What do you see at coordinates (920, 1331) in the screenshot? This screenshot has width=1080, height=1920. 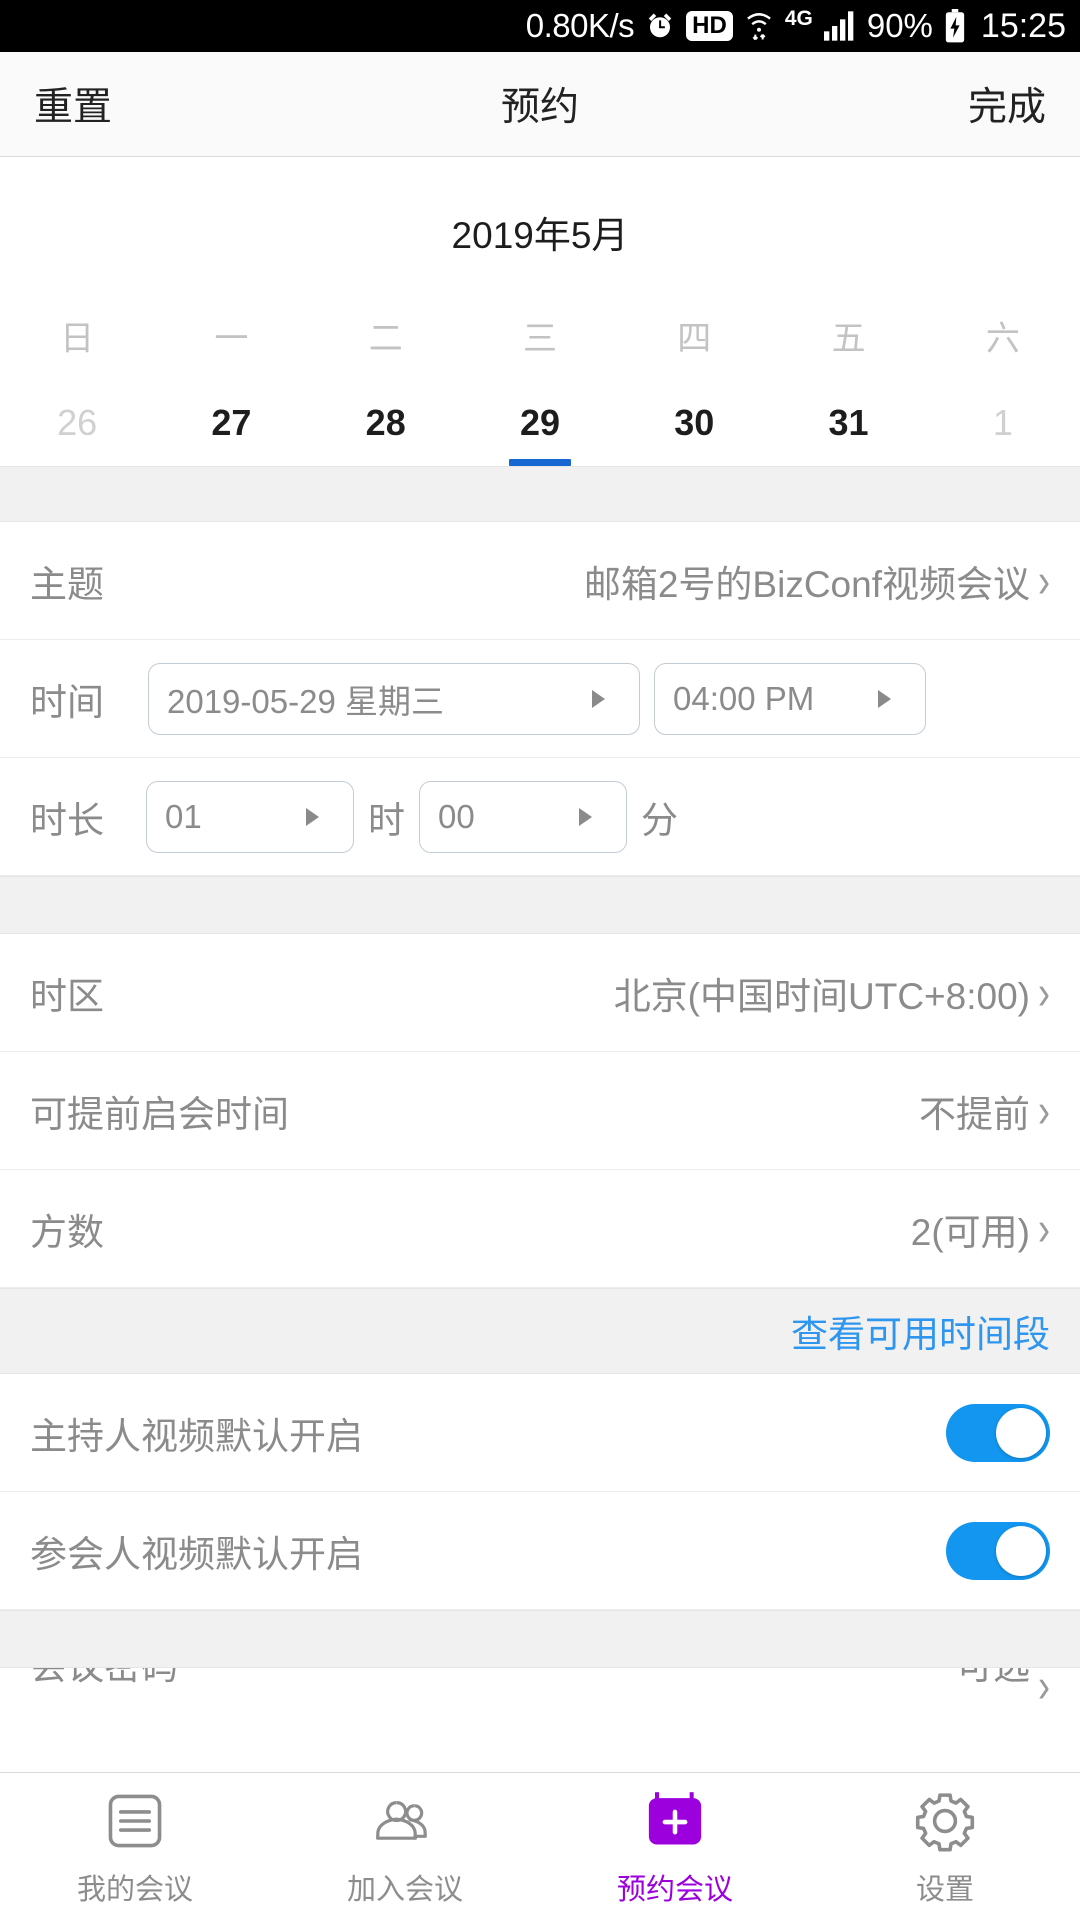 I see `view-available-slots-link: 查看可用时间段` at bounding box center [920, 1331].